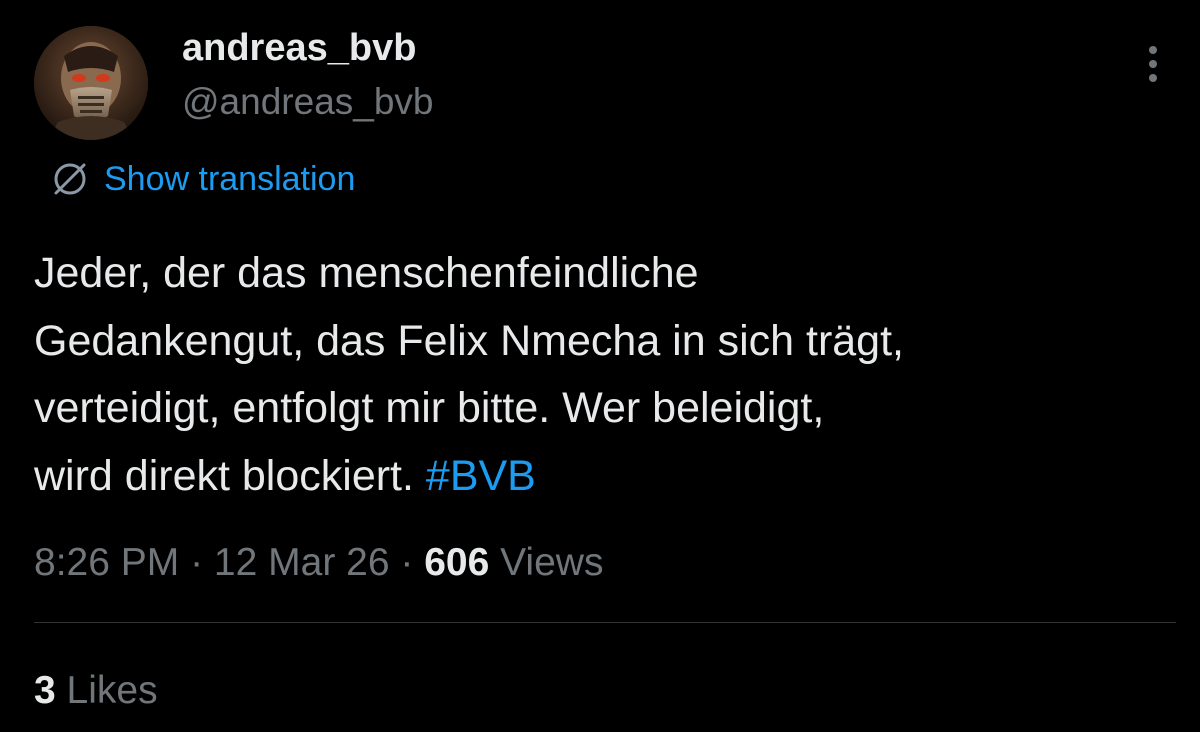  I want to click on likes-count: 3, so click(45, 690).